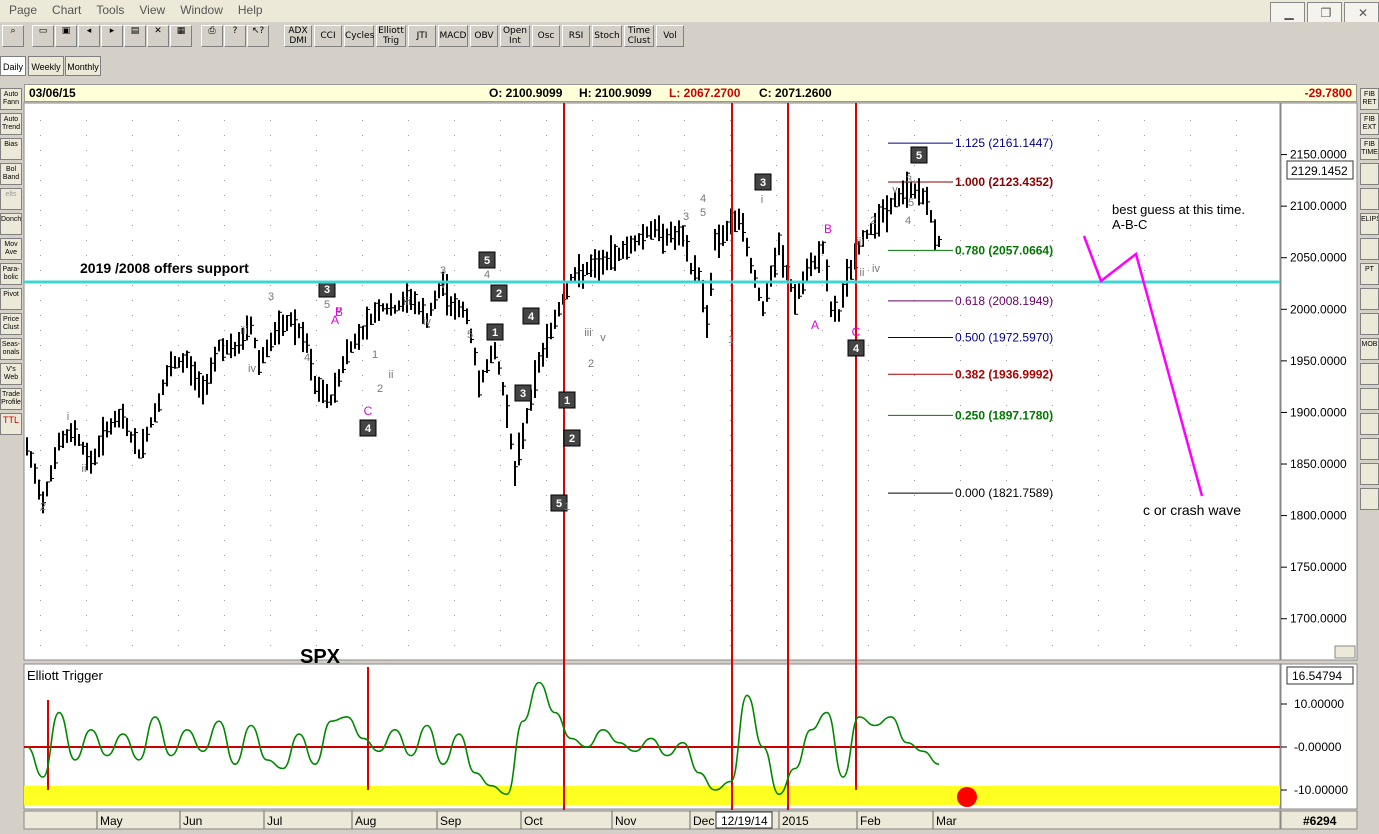 The width and height of the screenshot is (1379, 834). Describe the element at coordinates (1345, 652) in the screenshot. I see `zoom-icon` at that location.